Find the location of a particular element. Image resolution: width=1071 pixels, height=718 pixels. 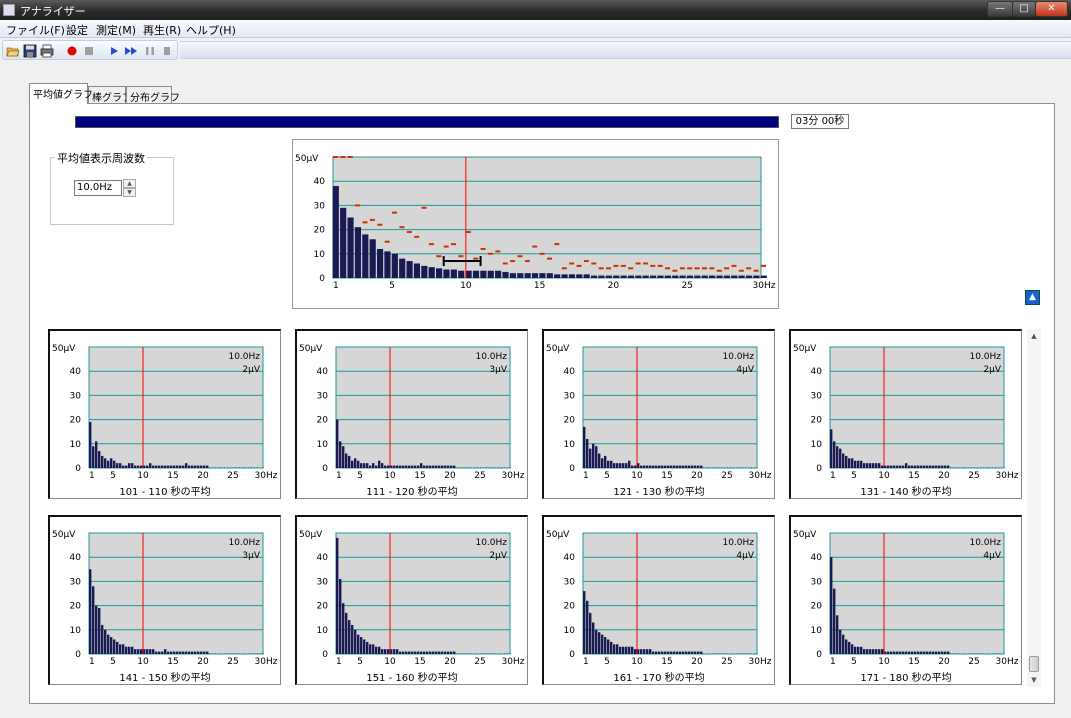

frequency-input: 10.0Hz is located at coordinates (98, 188).